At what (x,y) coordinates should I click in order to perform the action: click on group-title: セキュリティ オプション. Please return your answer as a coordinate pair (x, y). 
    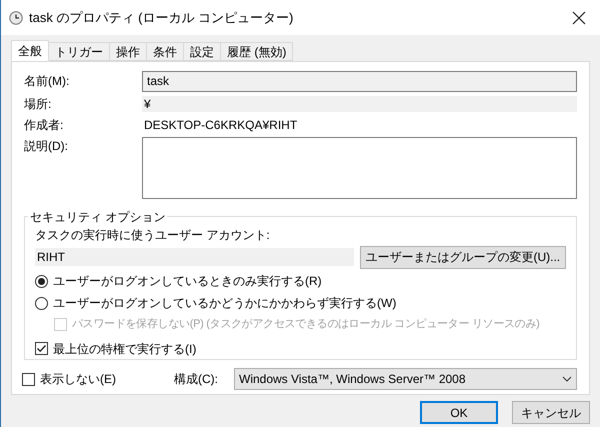
    Looking at the image, I should click on (98, 217).